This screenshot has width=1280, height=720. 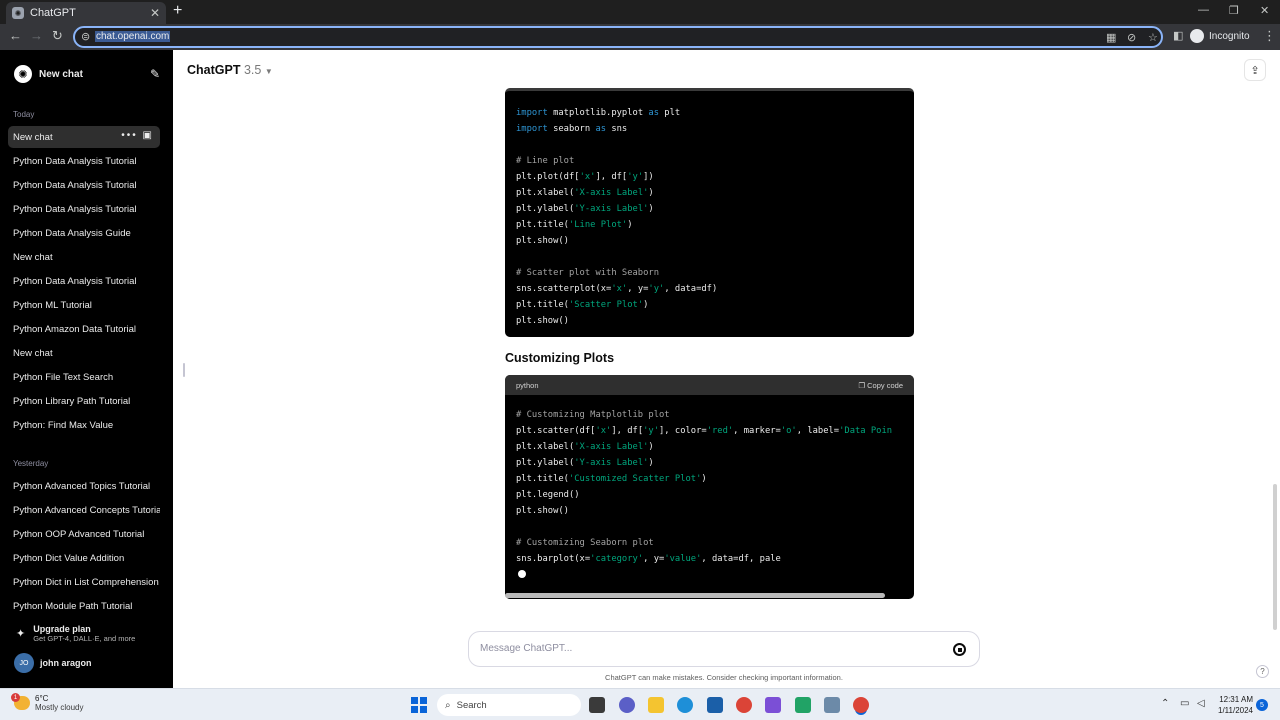 I want to click on sidebar-chat-item: Python File Text Search, so click(x=84, y=377).